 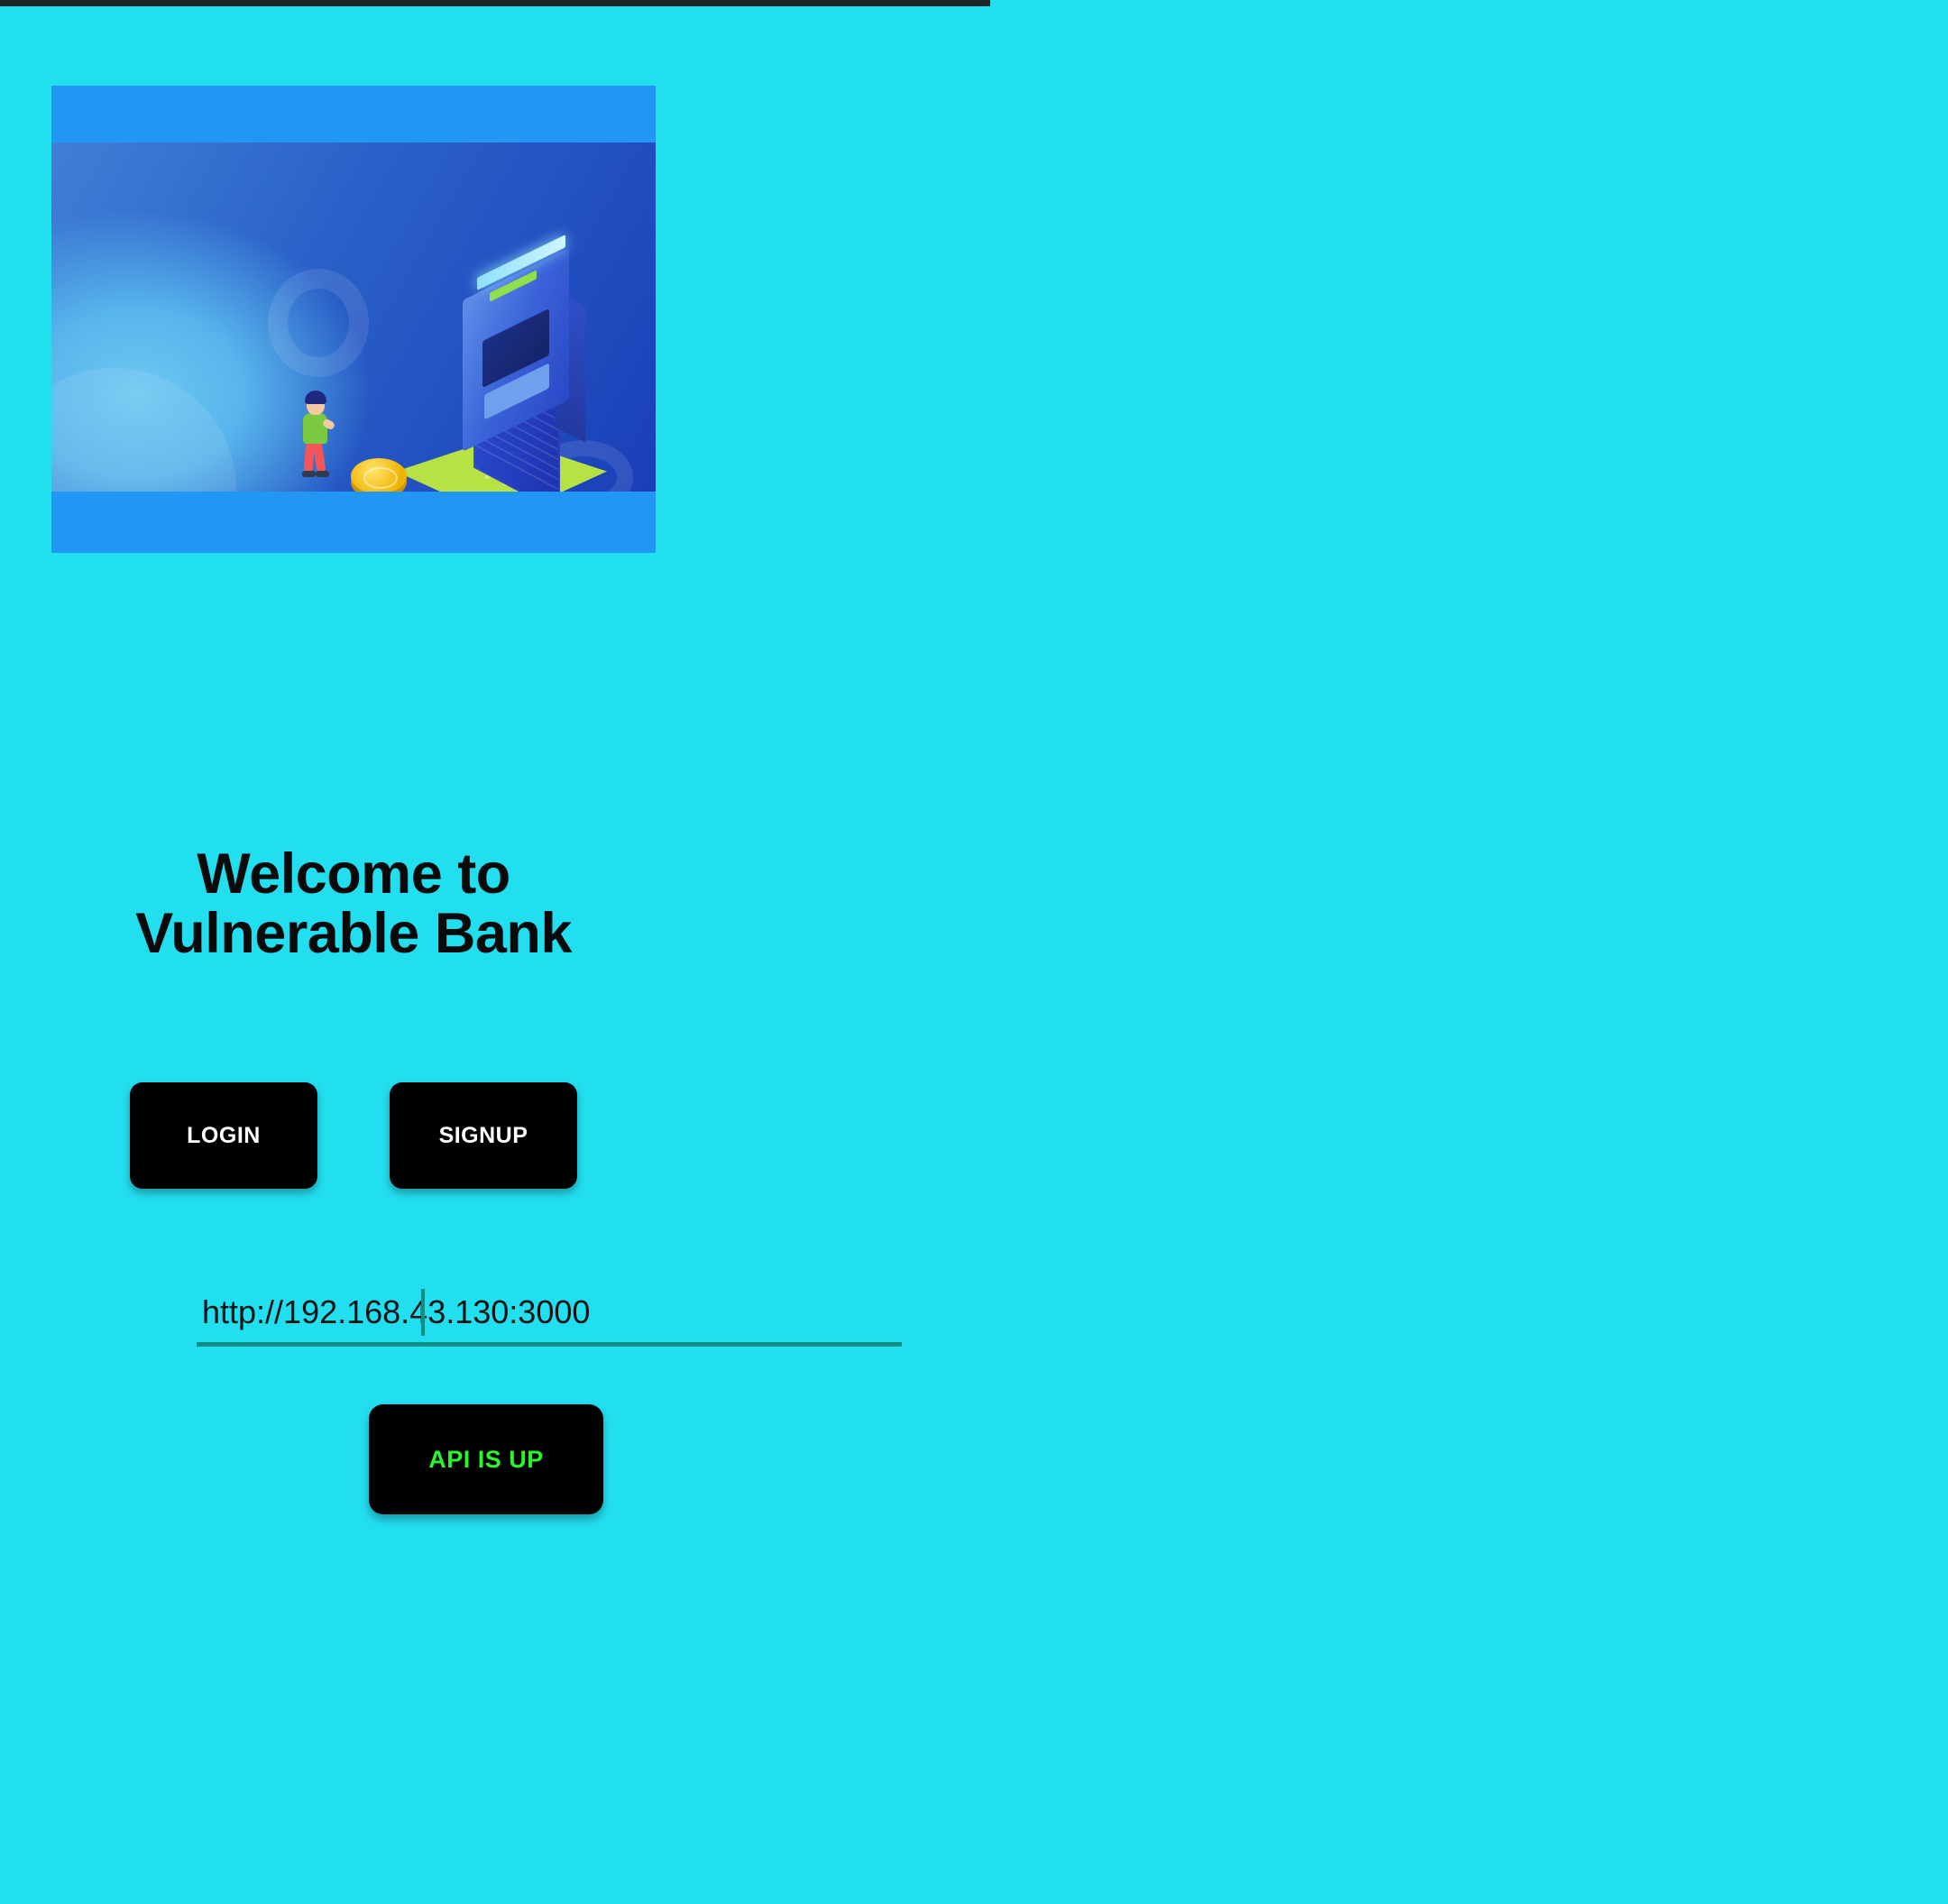 What do you see at coordinates (354, 114) in the screenshot?
I see `banner-top-bar` at bounding box center [354, 114].